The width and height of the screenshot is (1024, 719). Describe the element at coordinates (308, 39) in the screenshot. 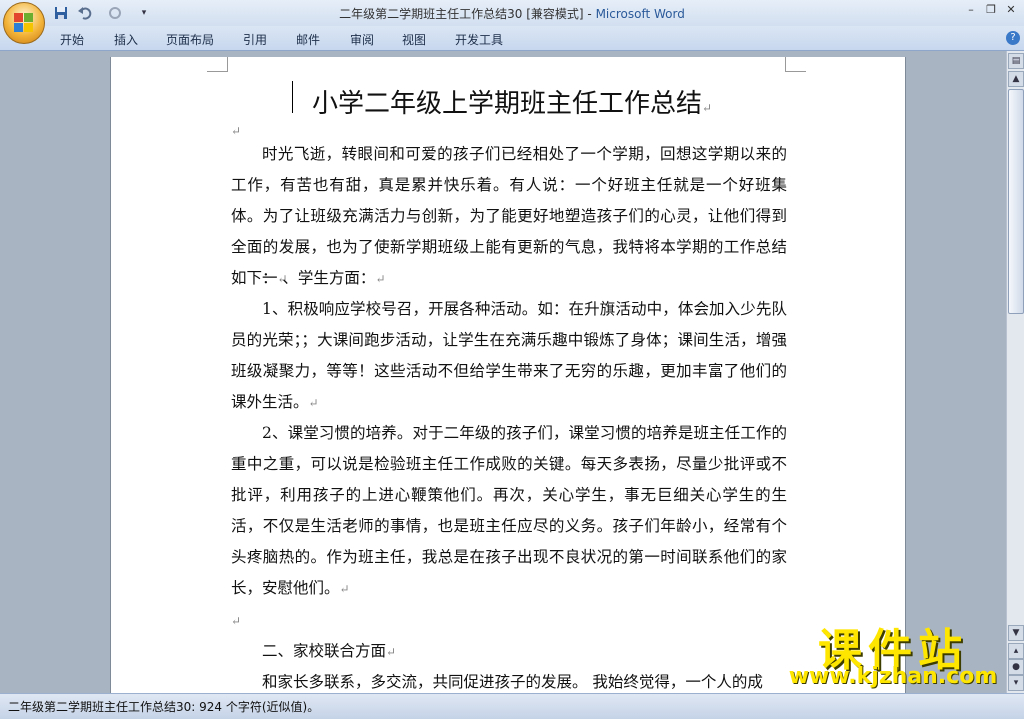

I see `tab-mailings: 邮件` at that location.